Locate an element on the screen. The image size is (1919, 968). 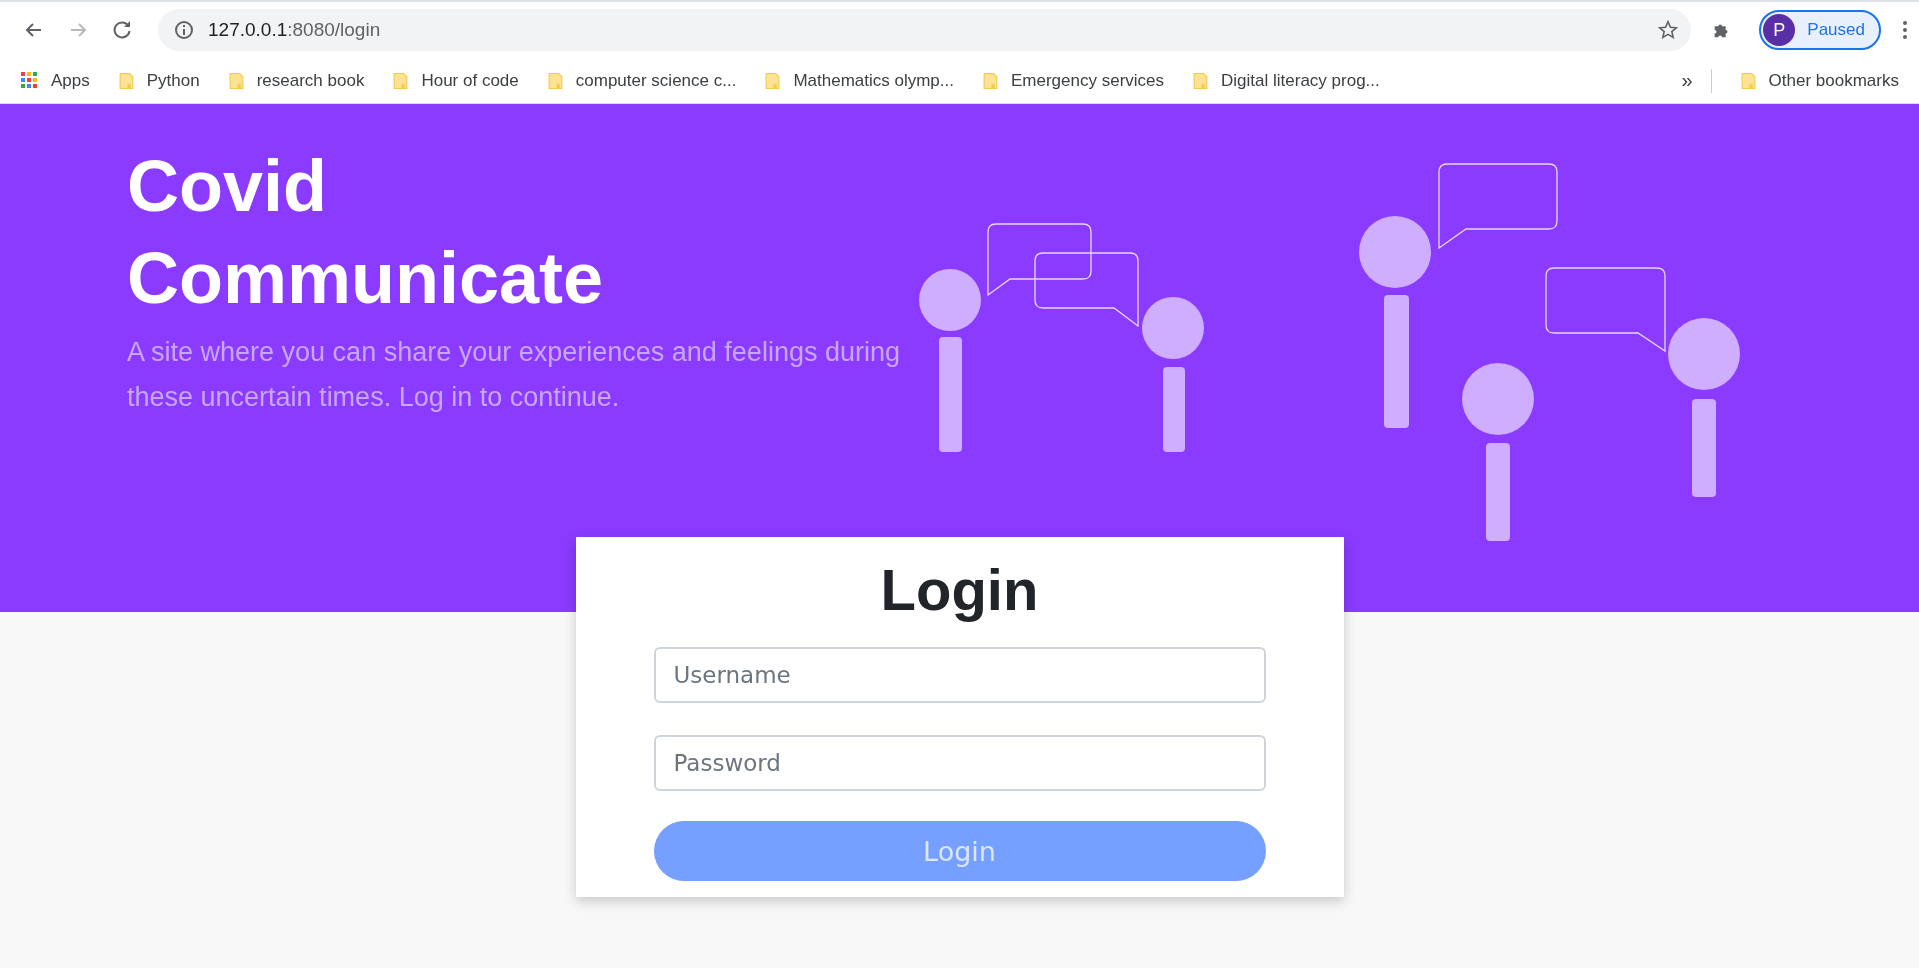
menu-icon is located at coordinates (1905, 30).